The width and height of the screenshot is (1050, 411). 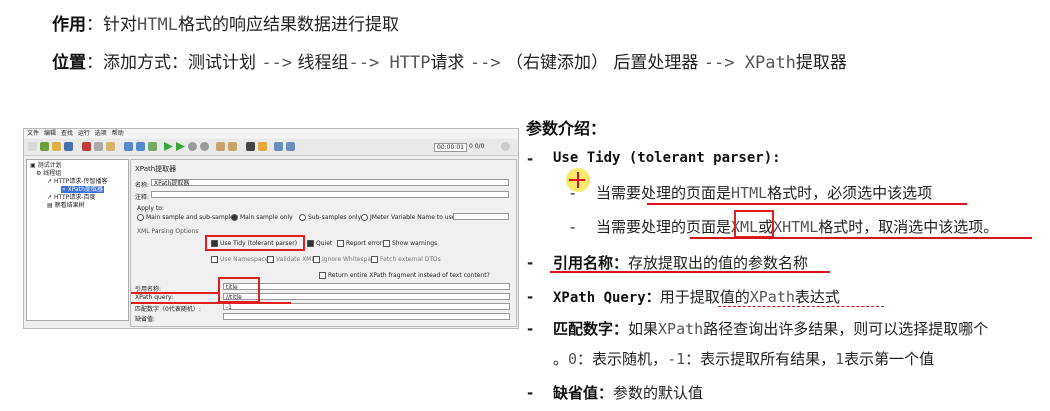 I want to click on search-icon, so click(x=250, y=146).